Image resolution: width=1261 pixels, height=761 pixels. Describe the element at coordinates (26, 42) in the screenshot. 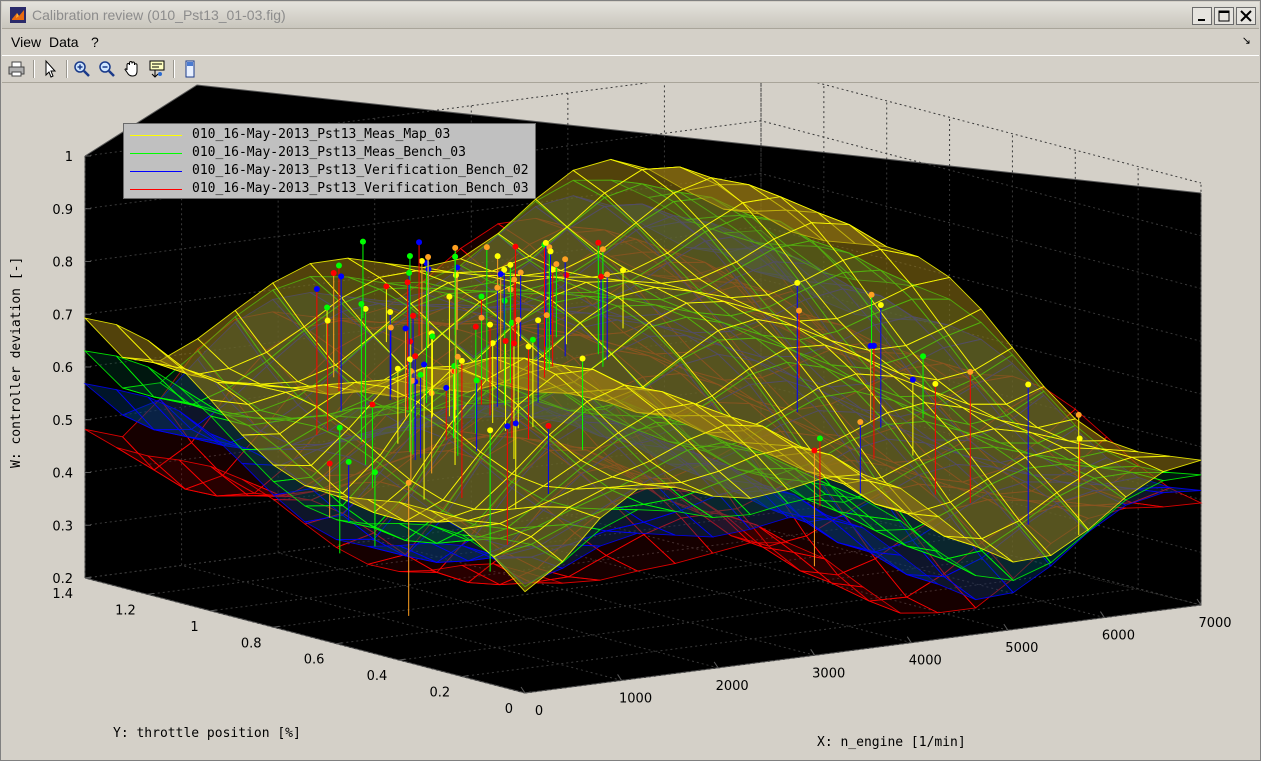

I see `menu-view: View` at that location.